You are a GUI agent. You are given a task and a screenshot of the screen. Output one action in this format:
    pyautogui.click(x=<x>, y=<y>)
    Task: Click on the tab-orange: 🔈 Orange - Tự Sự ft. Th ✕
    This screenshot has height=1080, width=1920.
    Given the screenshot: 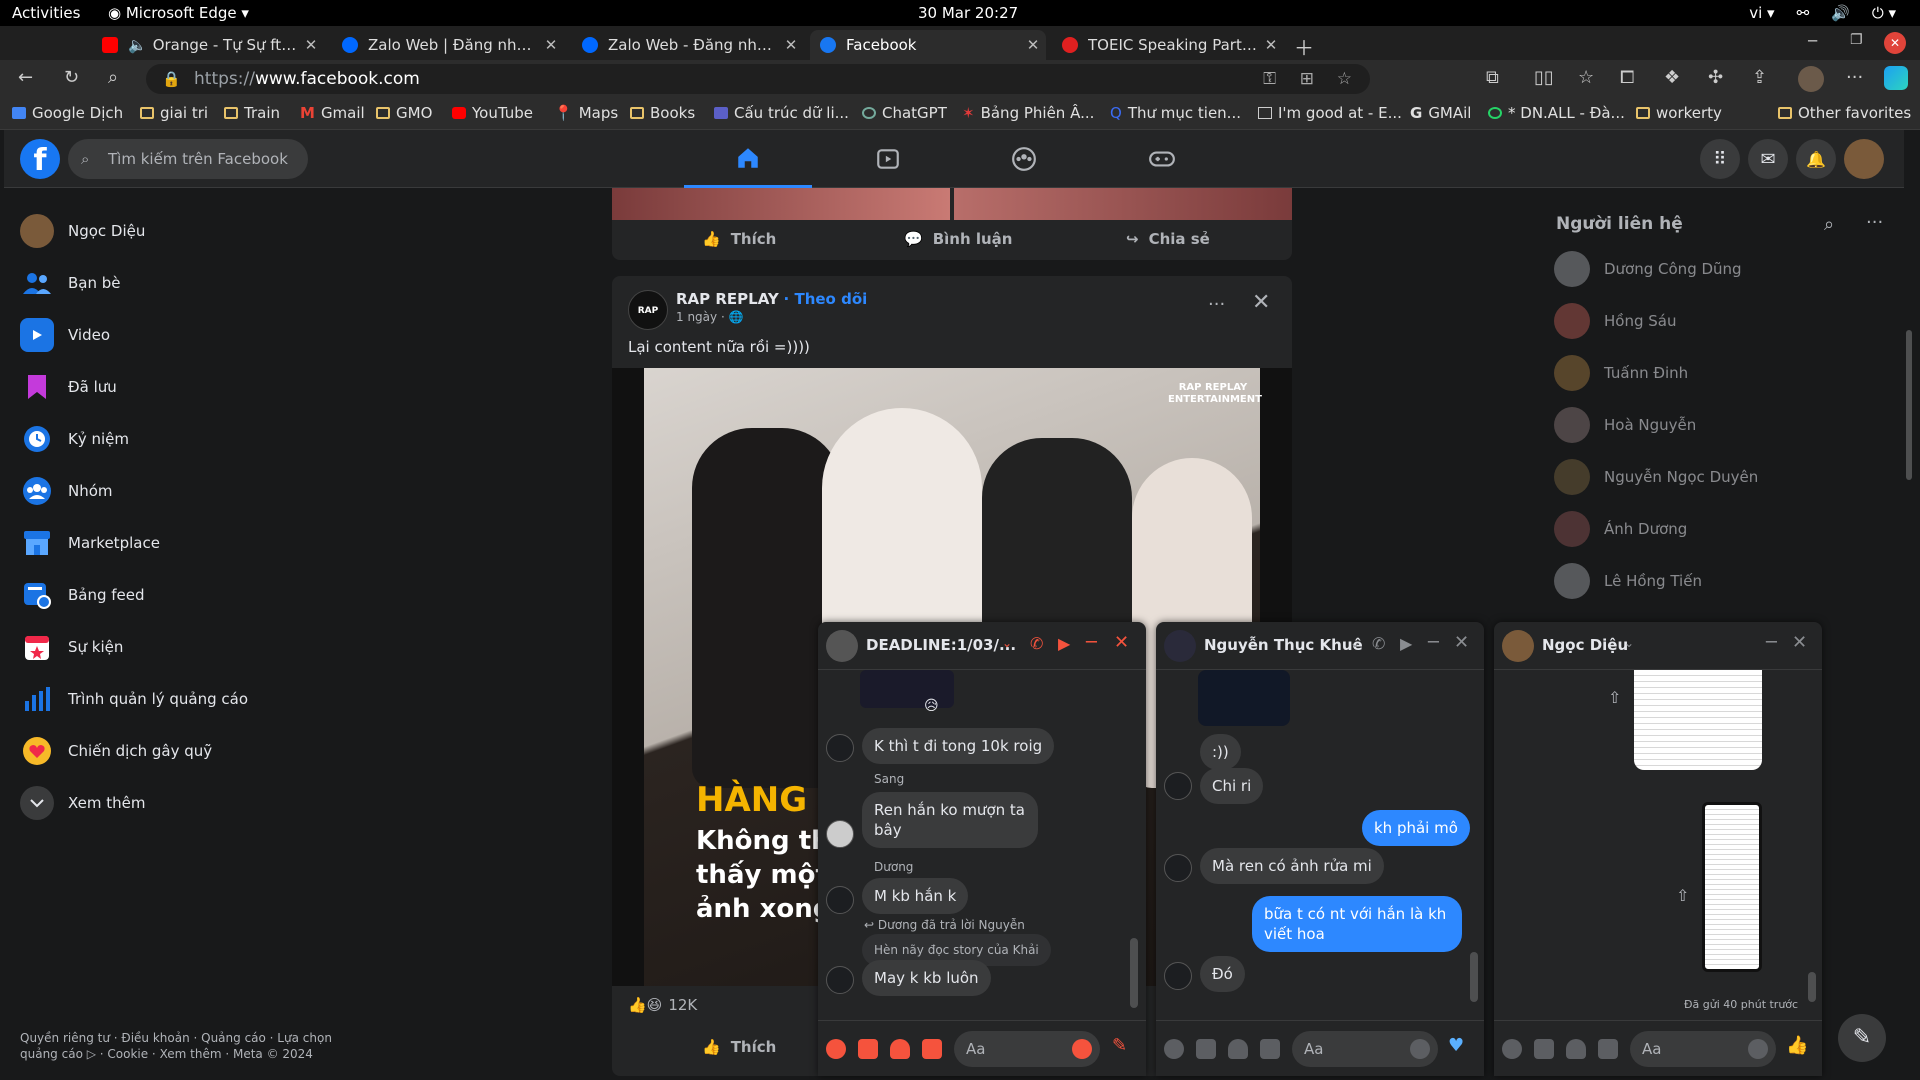 What is the action you would take?
    pyautogui.click(x=208, y=45)
    